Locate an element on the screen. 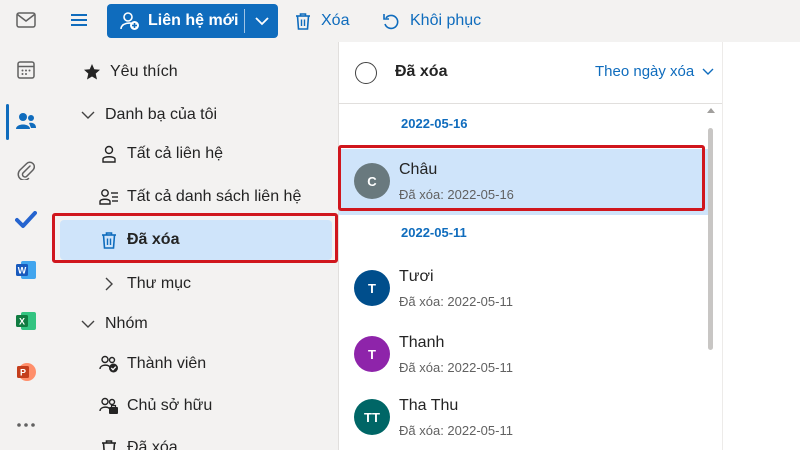 The width and height of the screenshot is (800, 450). contact-row: T Thanh Đã xóa: 2022-05-11 is located at coordinates (524, 355).